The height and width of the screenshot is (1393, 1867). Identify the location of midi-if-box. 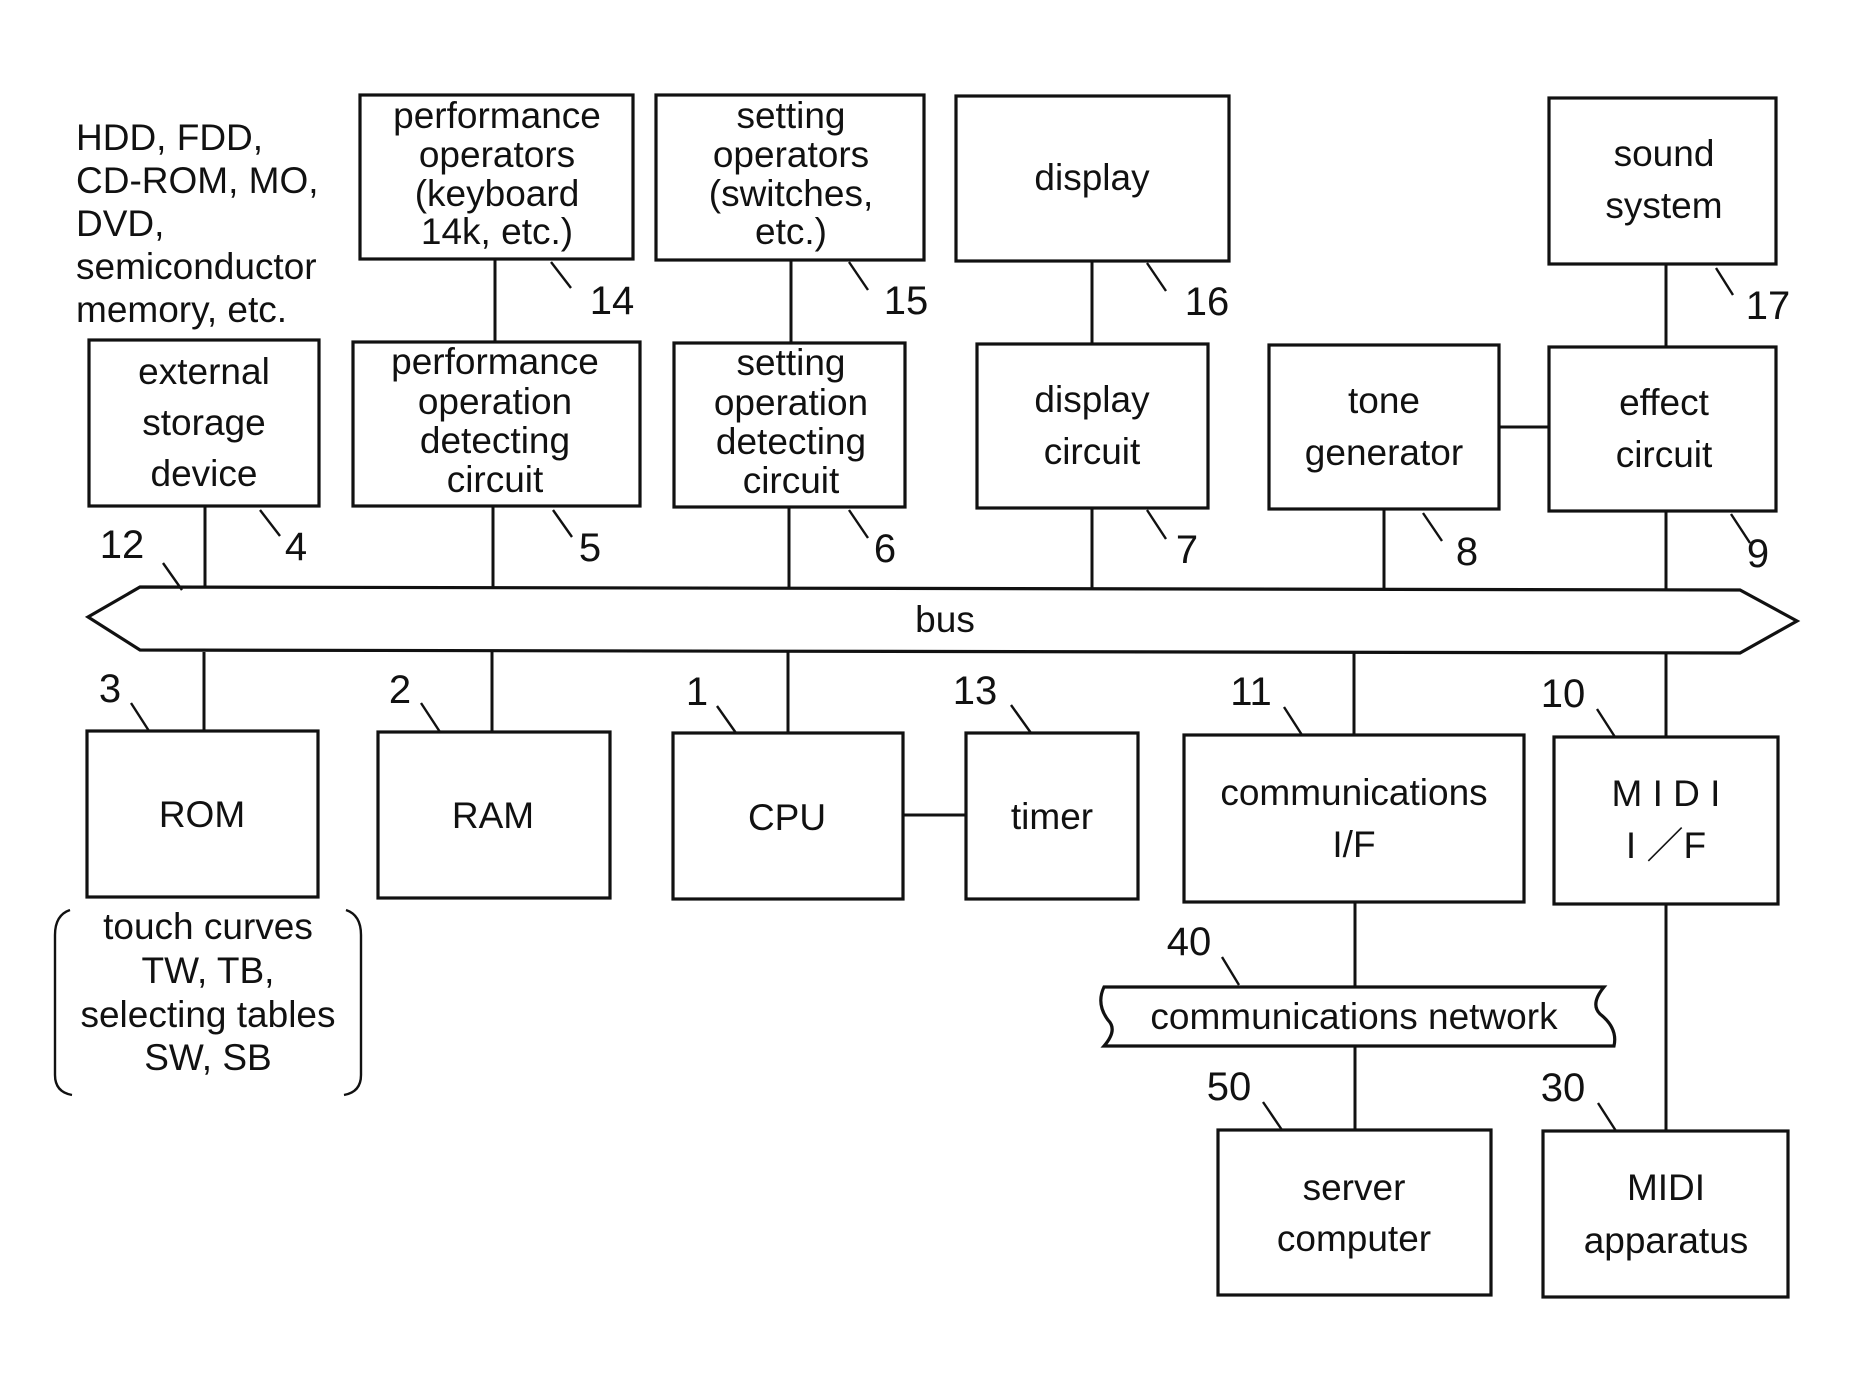
(1666, 820).